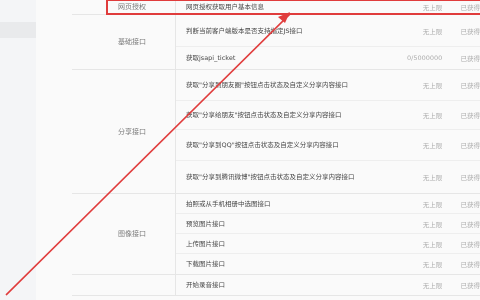 The image size is (480, 300). I want to click on sidebar-item, so click(18, 30).